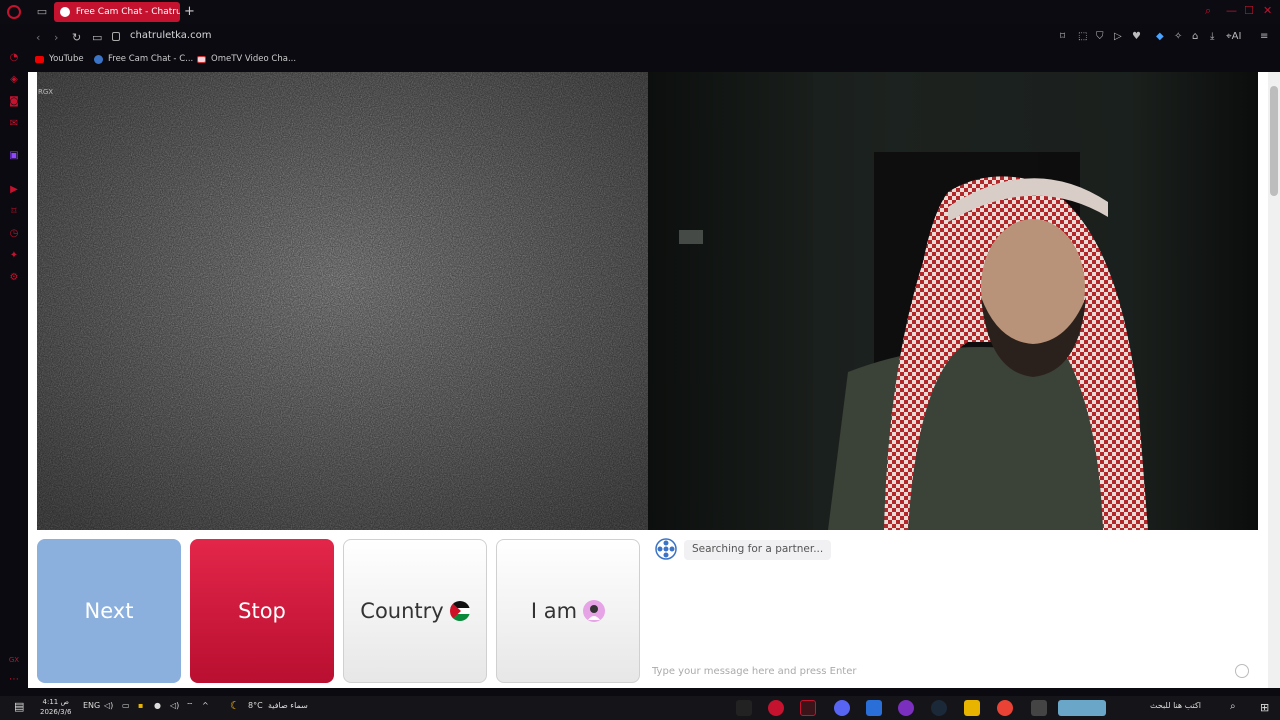 This screenshot has height=720, width=1280. I want to click on extension-icon: ✧, so click(1178, 36).